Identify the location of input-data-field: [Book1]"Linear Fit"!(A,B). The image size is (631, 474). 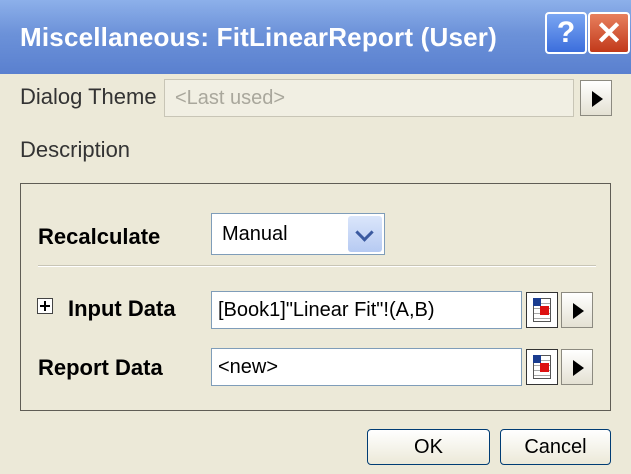
(366, 310).